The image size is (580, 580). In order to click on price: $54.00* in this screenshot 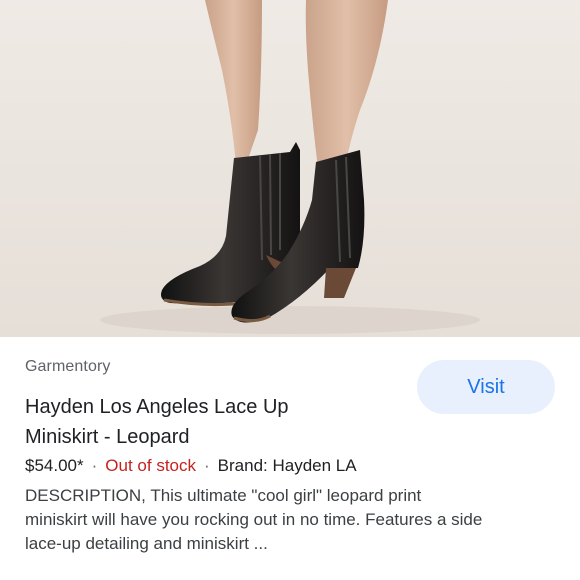, I will do `click(54, 465)`.